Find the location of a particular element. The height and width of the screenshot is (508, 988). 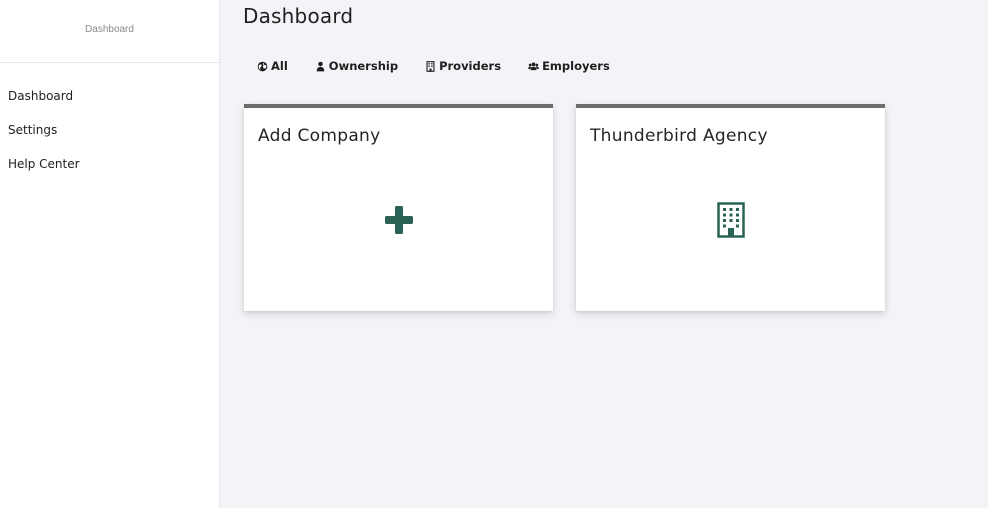

company-card-thunderbird-agency: Thunderbird Agency is located at coordinates (730, 207).